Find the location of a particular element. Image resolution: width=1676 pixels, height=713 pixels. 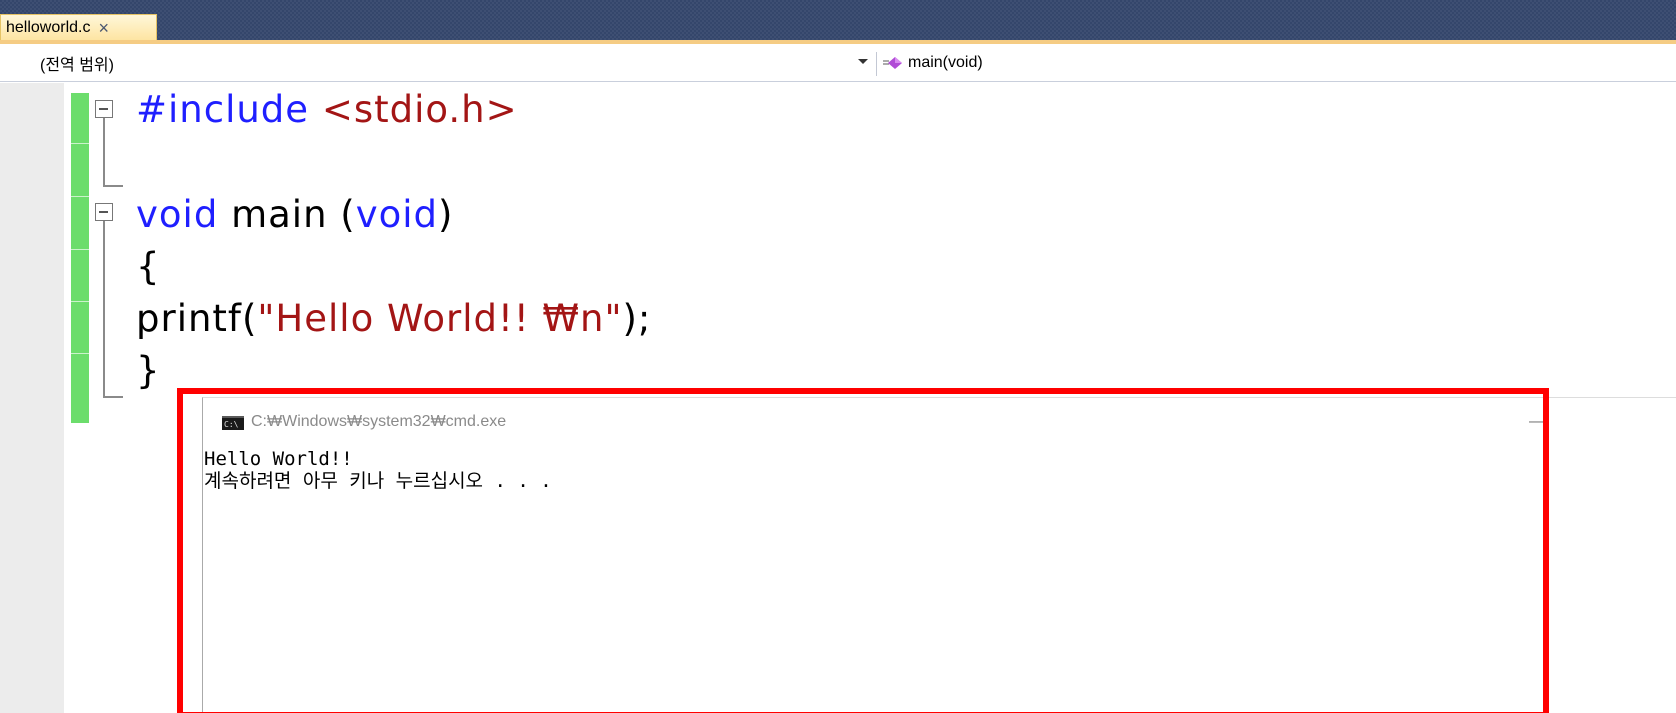

code-line-6: } is located at coordinates (148, 370).